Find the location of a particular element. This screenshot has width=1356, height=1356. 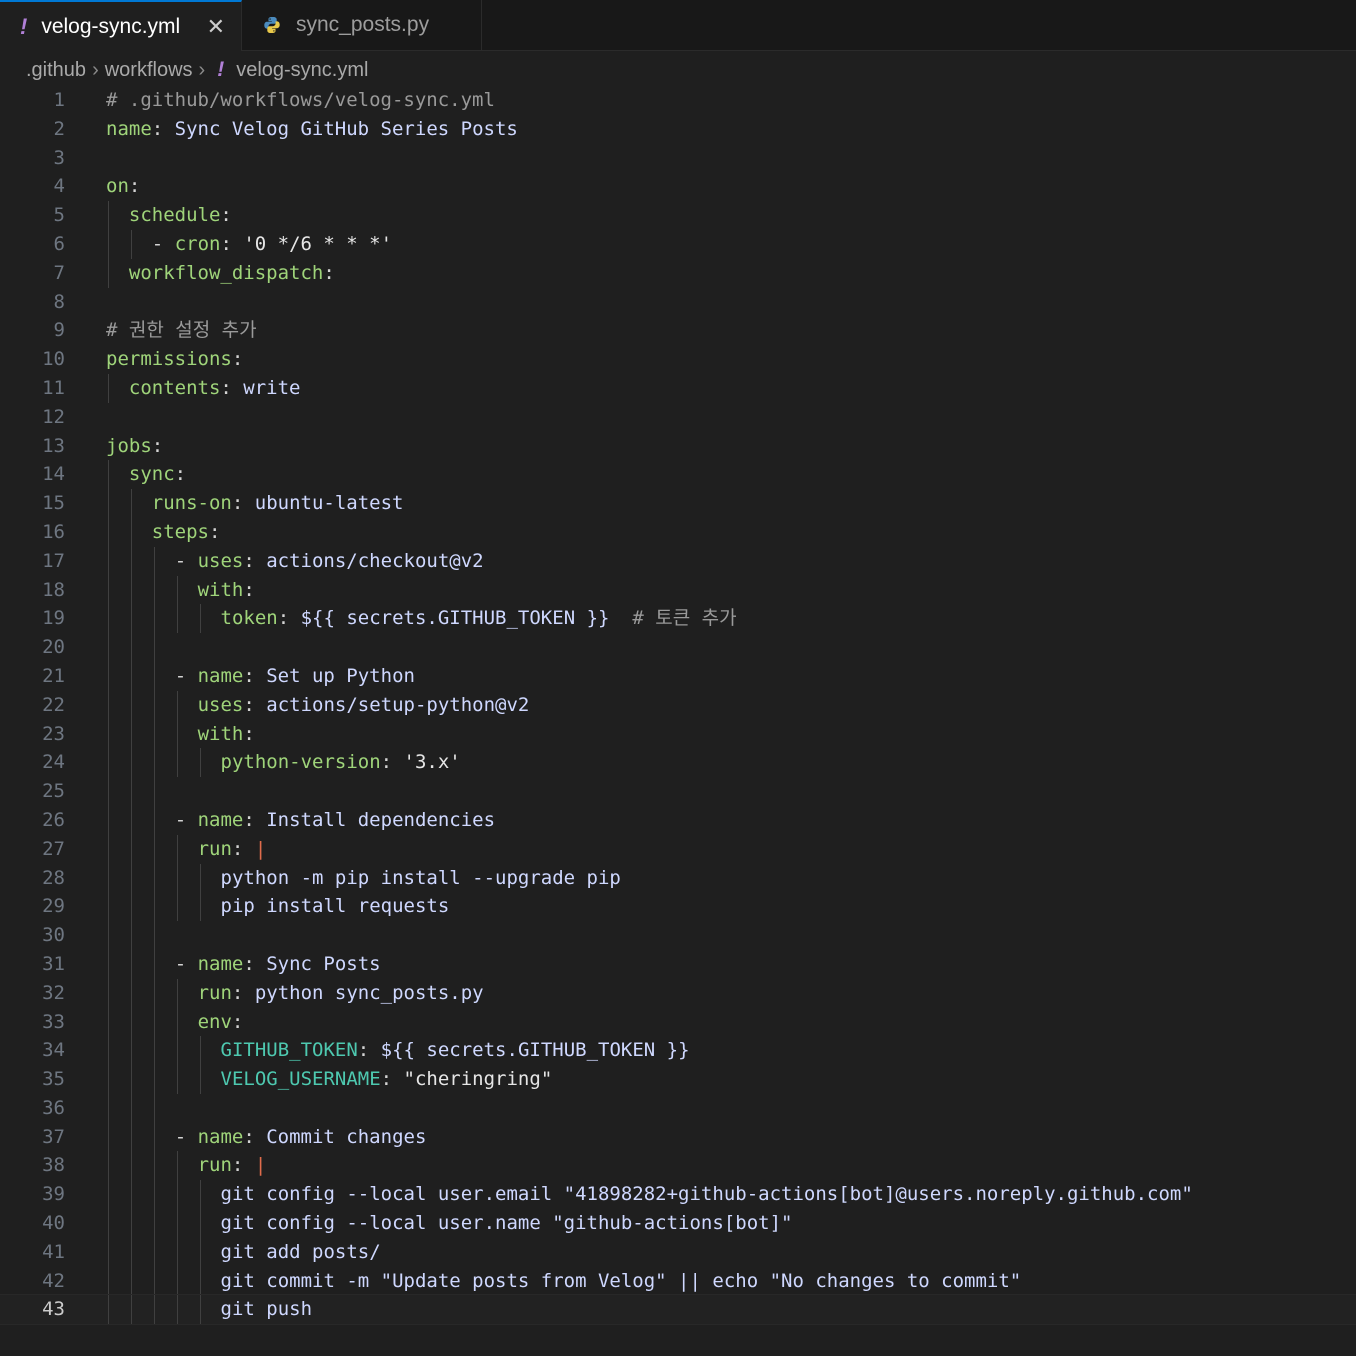

code-line: 4 on: is located at coordinates (678, 186).